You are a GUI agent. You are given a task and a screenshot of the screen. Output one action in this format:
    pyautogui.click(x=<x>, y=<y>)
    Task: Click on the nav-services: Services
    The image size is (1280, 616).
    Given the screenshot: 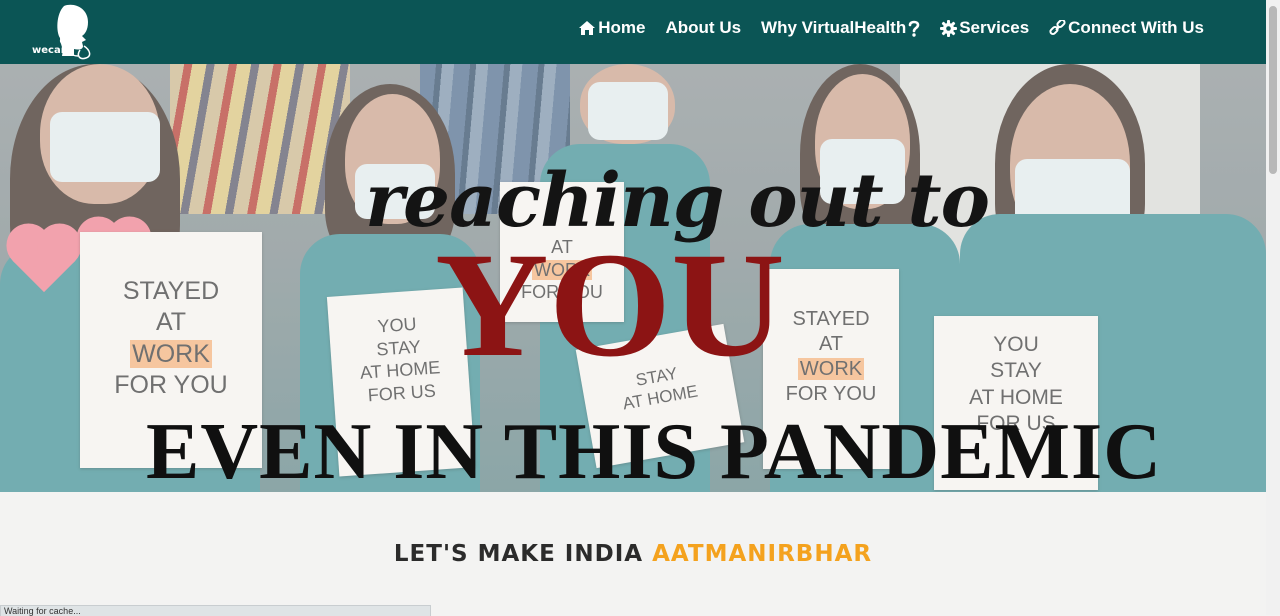 What is the action you would take?
    pyautogui.click(x=984, y=28)
    